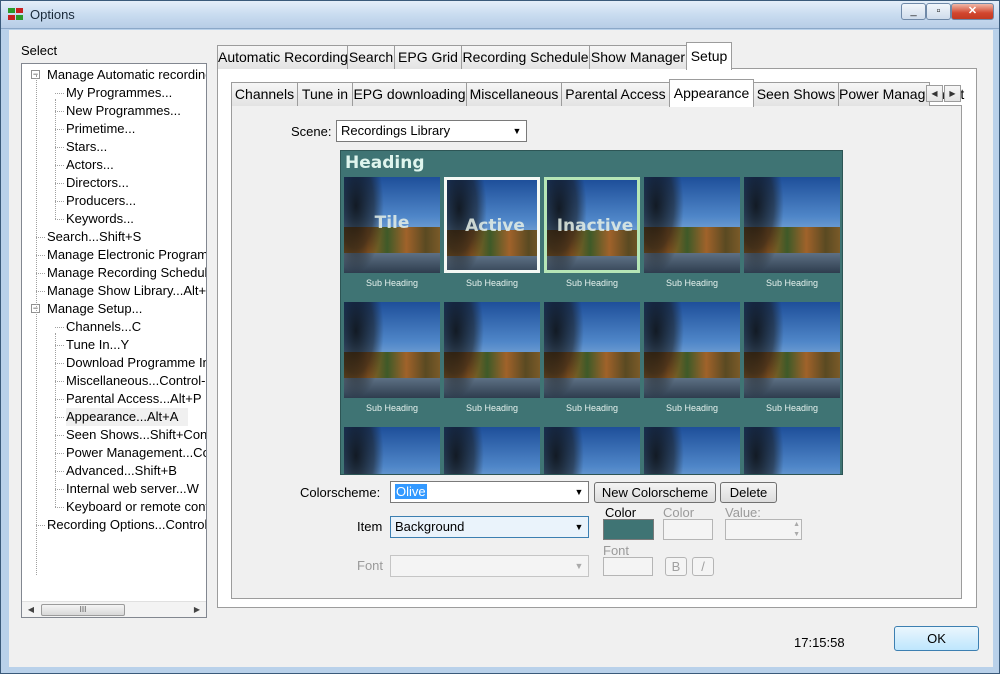 Image resolution: width=1000 pixels, height=674 pixels. Describe the element at coordinates (489, 492) in the screenshot. I see `colorscheme-select: Olive ▼` at that location.